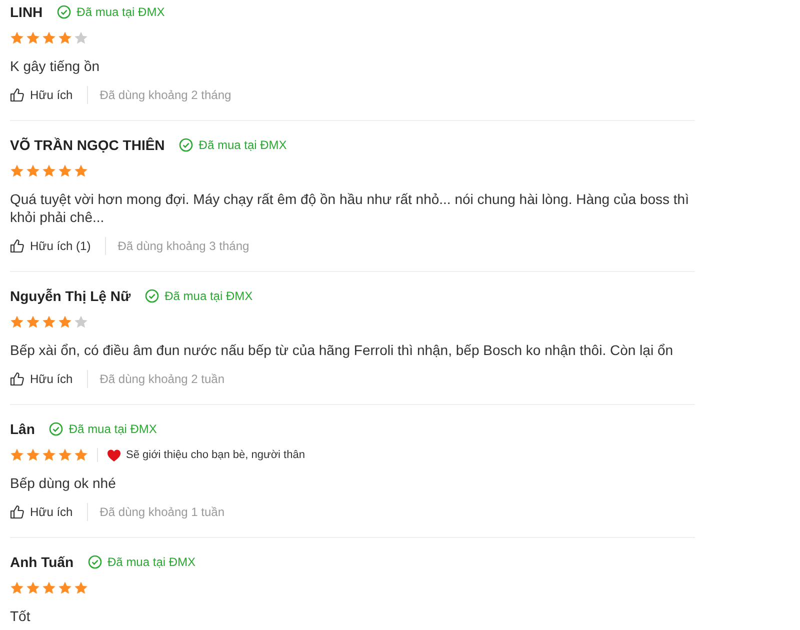  What do you see at coordinates (215, 455) in the screenshot?
I see `recommend-text: Sẽ giới thiệu cho bạn bè, người thân` at bounding box center [215, 455].